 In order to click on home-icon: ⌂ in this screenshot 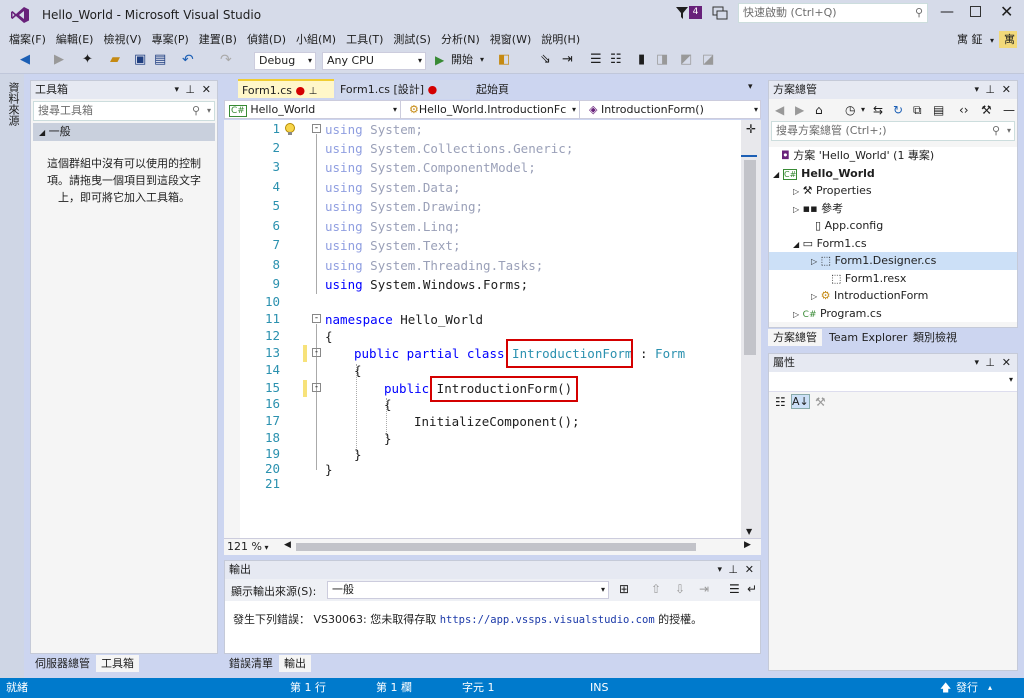, I will do `click(819, 110)`.